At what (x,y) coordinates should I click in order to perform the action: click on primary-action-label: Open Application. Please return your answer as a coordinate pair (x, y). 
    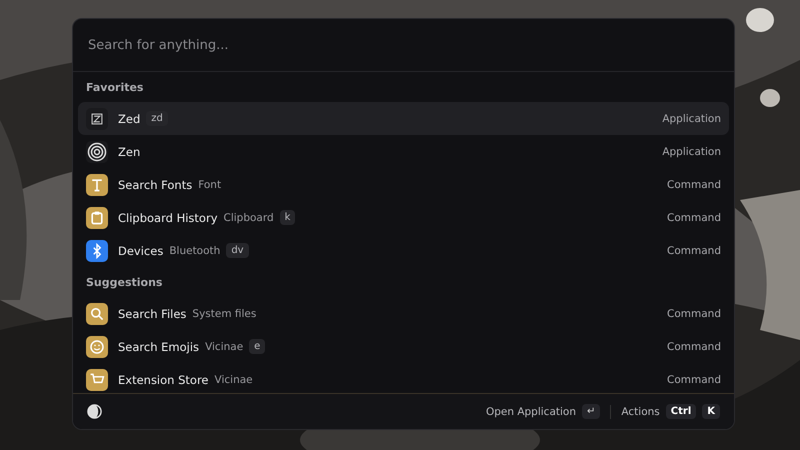
    Looking at the image, I should click on (531, 412).